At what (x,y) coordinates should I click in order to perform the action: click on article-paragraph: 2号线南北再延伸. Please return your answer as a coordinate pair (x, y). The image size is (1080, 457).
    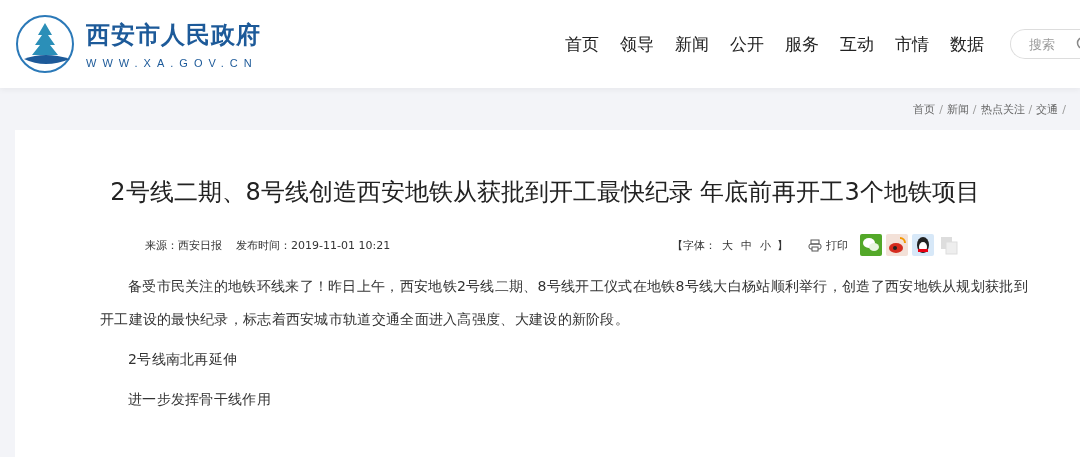
    Looking at the image, I should click on (183, 359).